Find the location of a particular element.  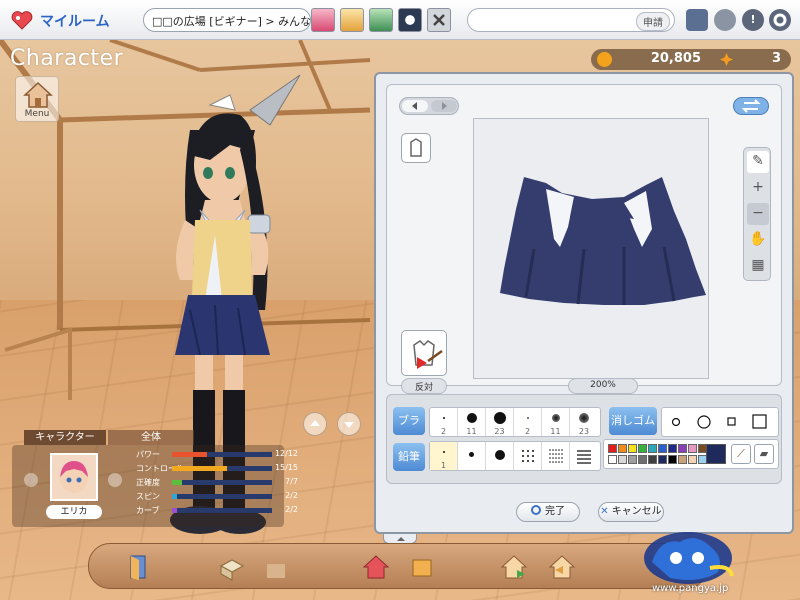

mirror-button is located at coordinates (424, 353).